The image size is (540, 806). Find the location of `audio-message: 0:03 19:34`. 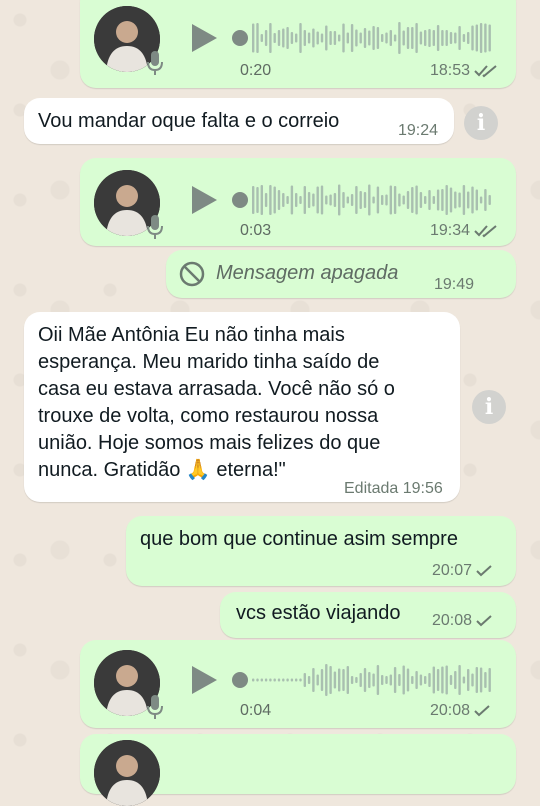

audio-message: 0:03 19:34 is located at coordinates (298, 202).